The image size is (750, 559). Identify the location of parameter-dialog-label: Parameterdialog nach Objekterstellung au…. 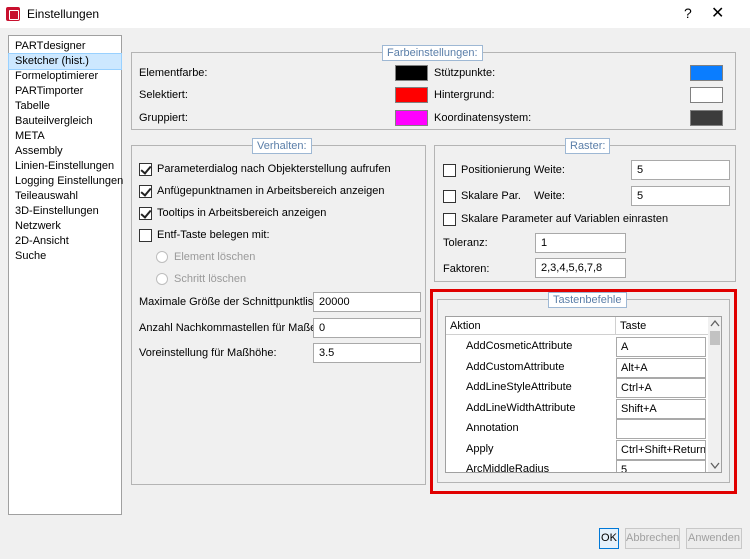
(274, 169).